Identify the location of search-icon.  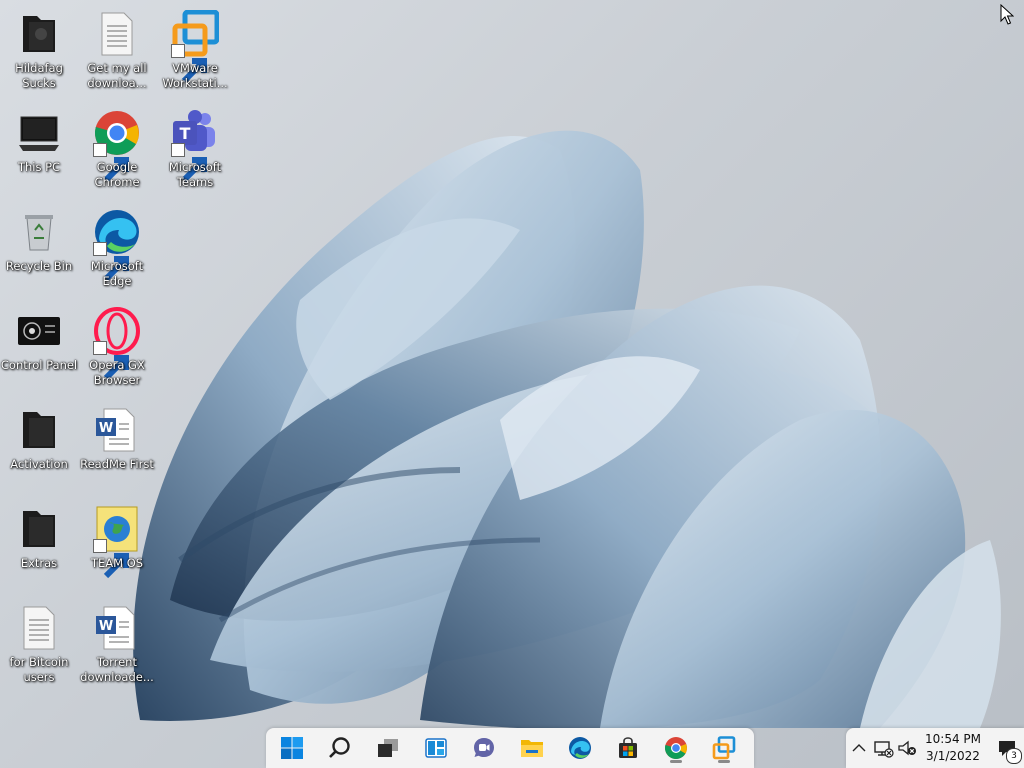
(339, 747).